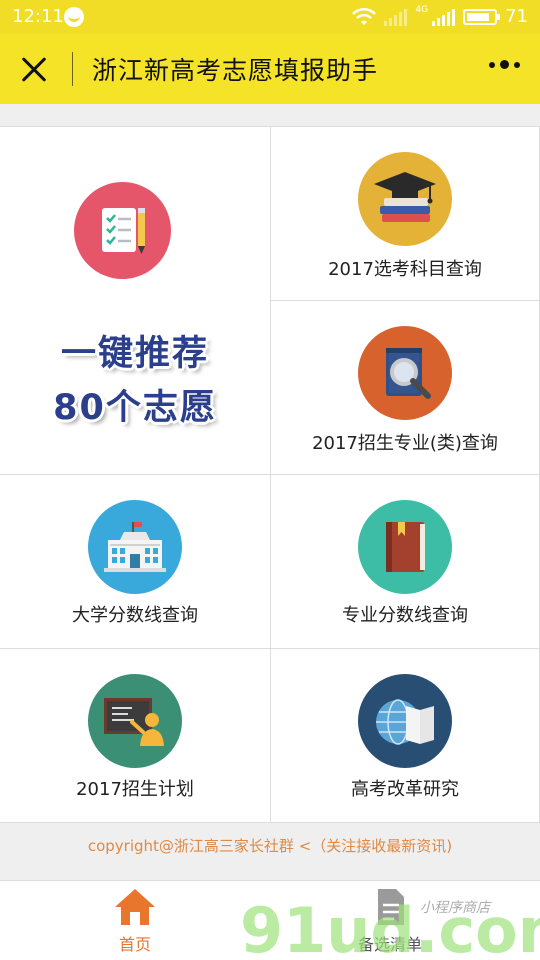 This screenshot has height=960, width=540. Describe the element at coordinates (135, 408) in the screenshot. I see `promo-line-2: 80个志愿` at that location.